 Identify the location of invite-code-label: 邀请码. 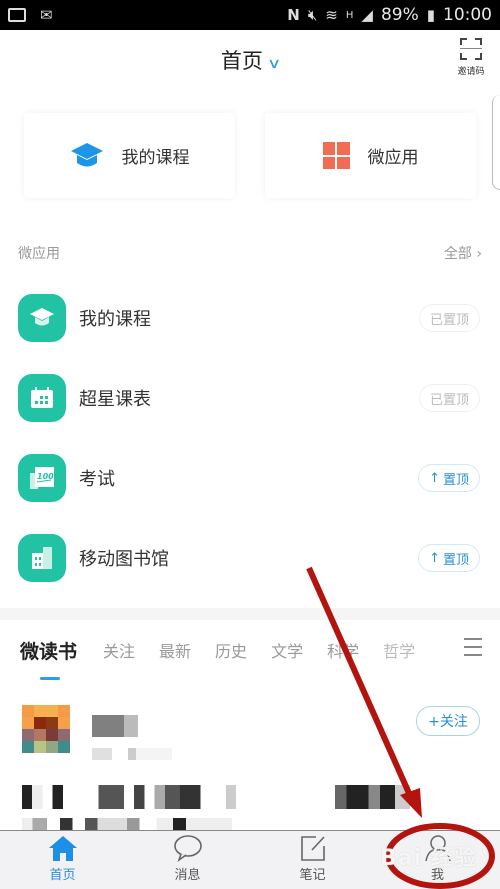
(471, 72).